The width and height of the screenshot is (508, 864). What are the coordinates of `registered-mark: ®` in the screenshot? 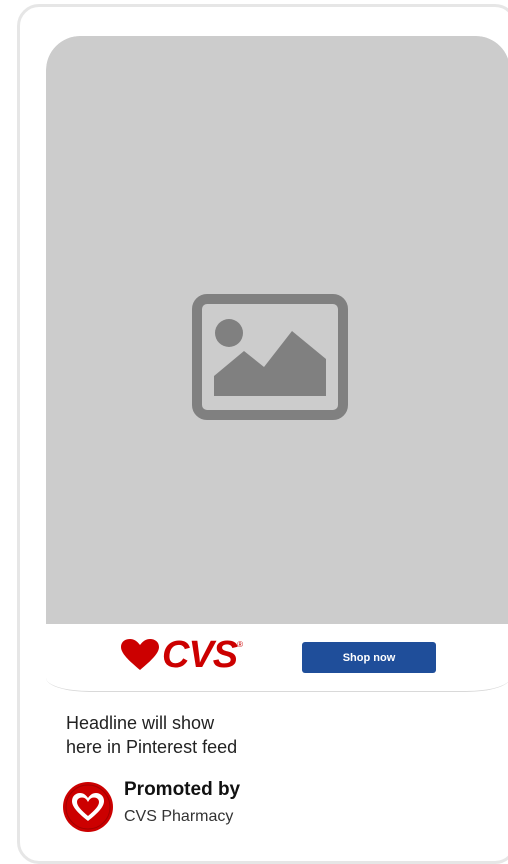 It's located at (240, 644).